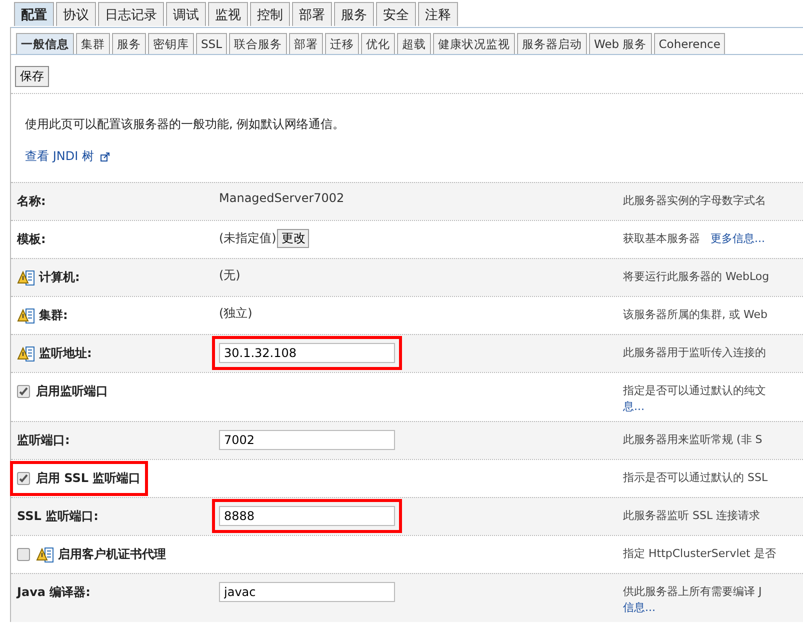 This screenshot has height=640, width=803. What do you see at coordinates (312, 14) in the screenshot?
I see `tab: 部署` at bounding box center [312, 14].